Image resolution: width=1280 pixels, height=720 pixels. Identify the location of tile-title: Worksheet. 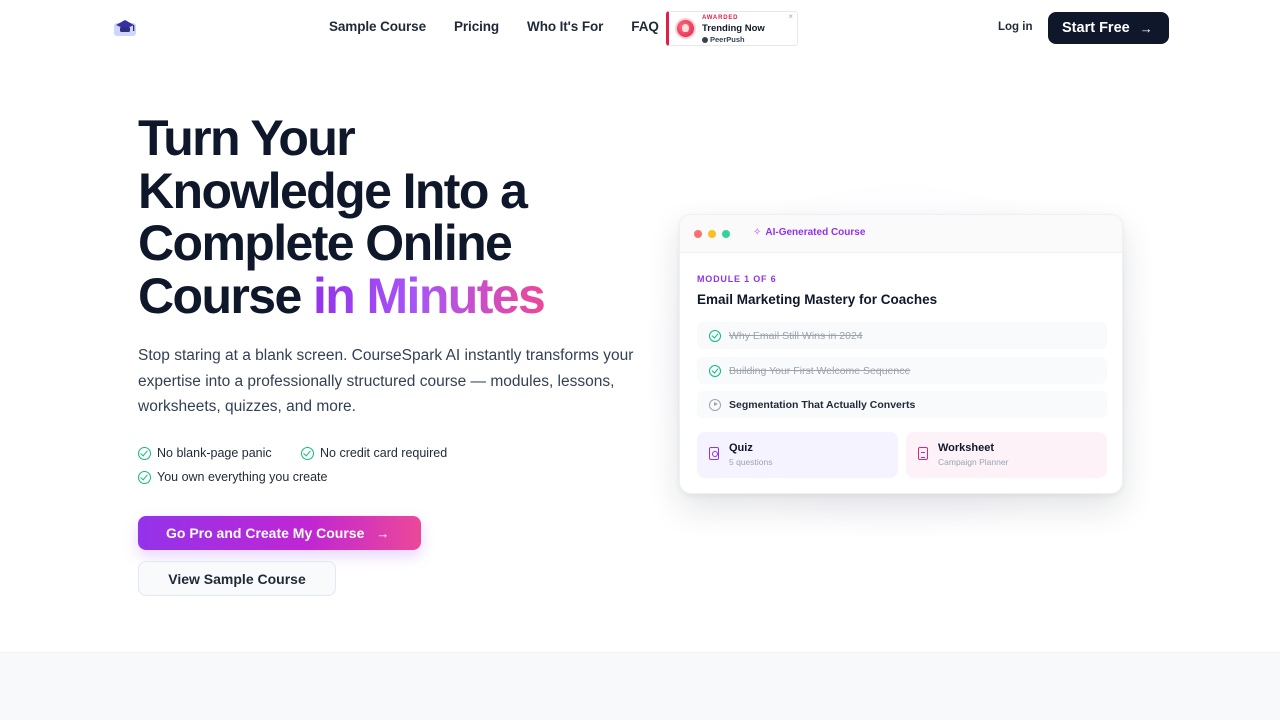
(966, 448).